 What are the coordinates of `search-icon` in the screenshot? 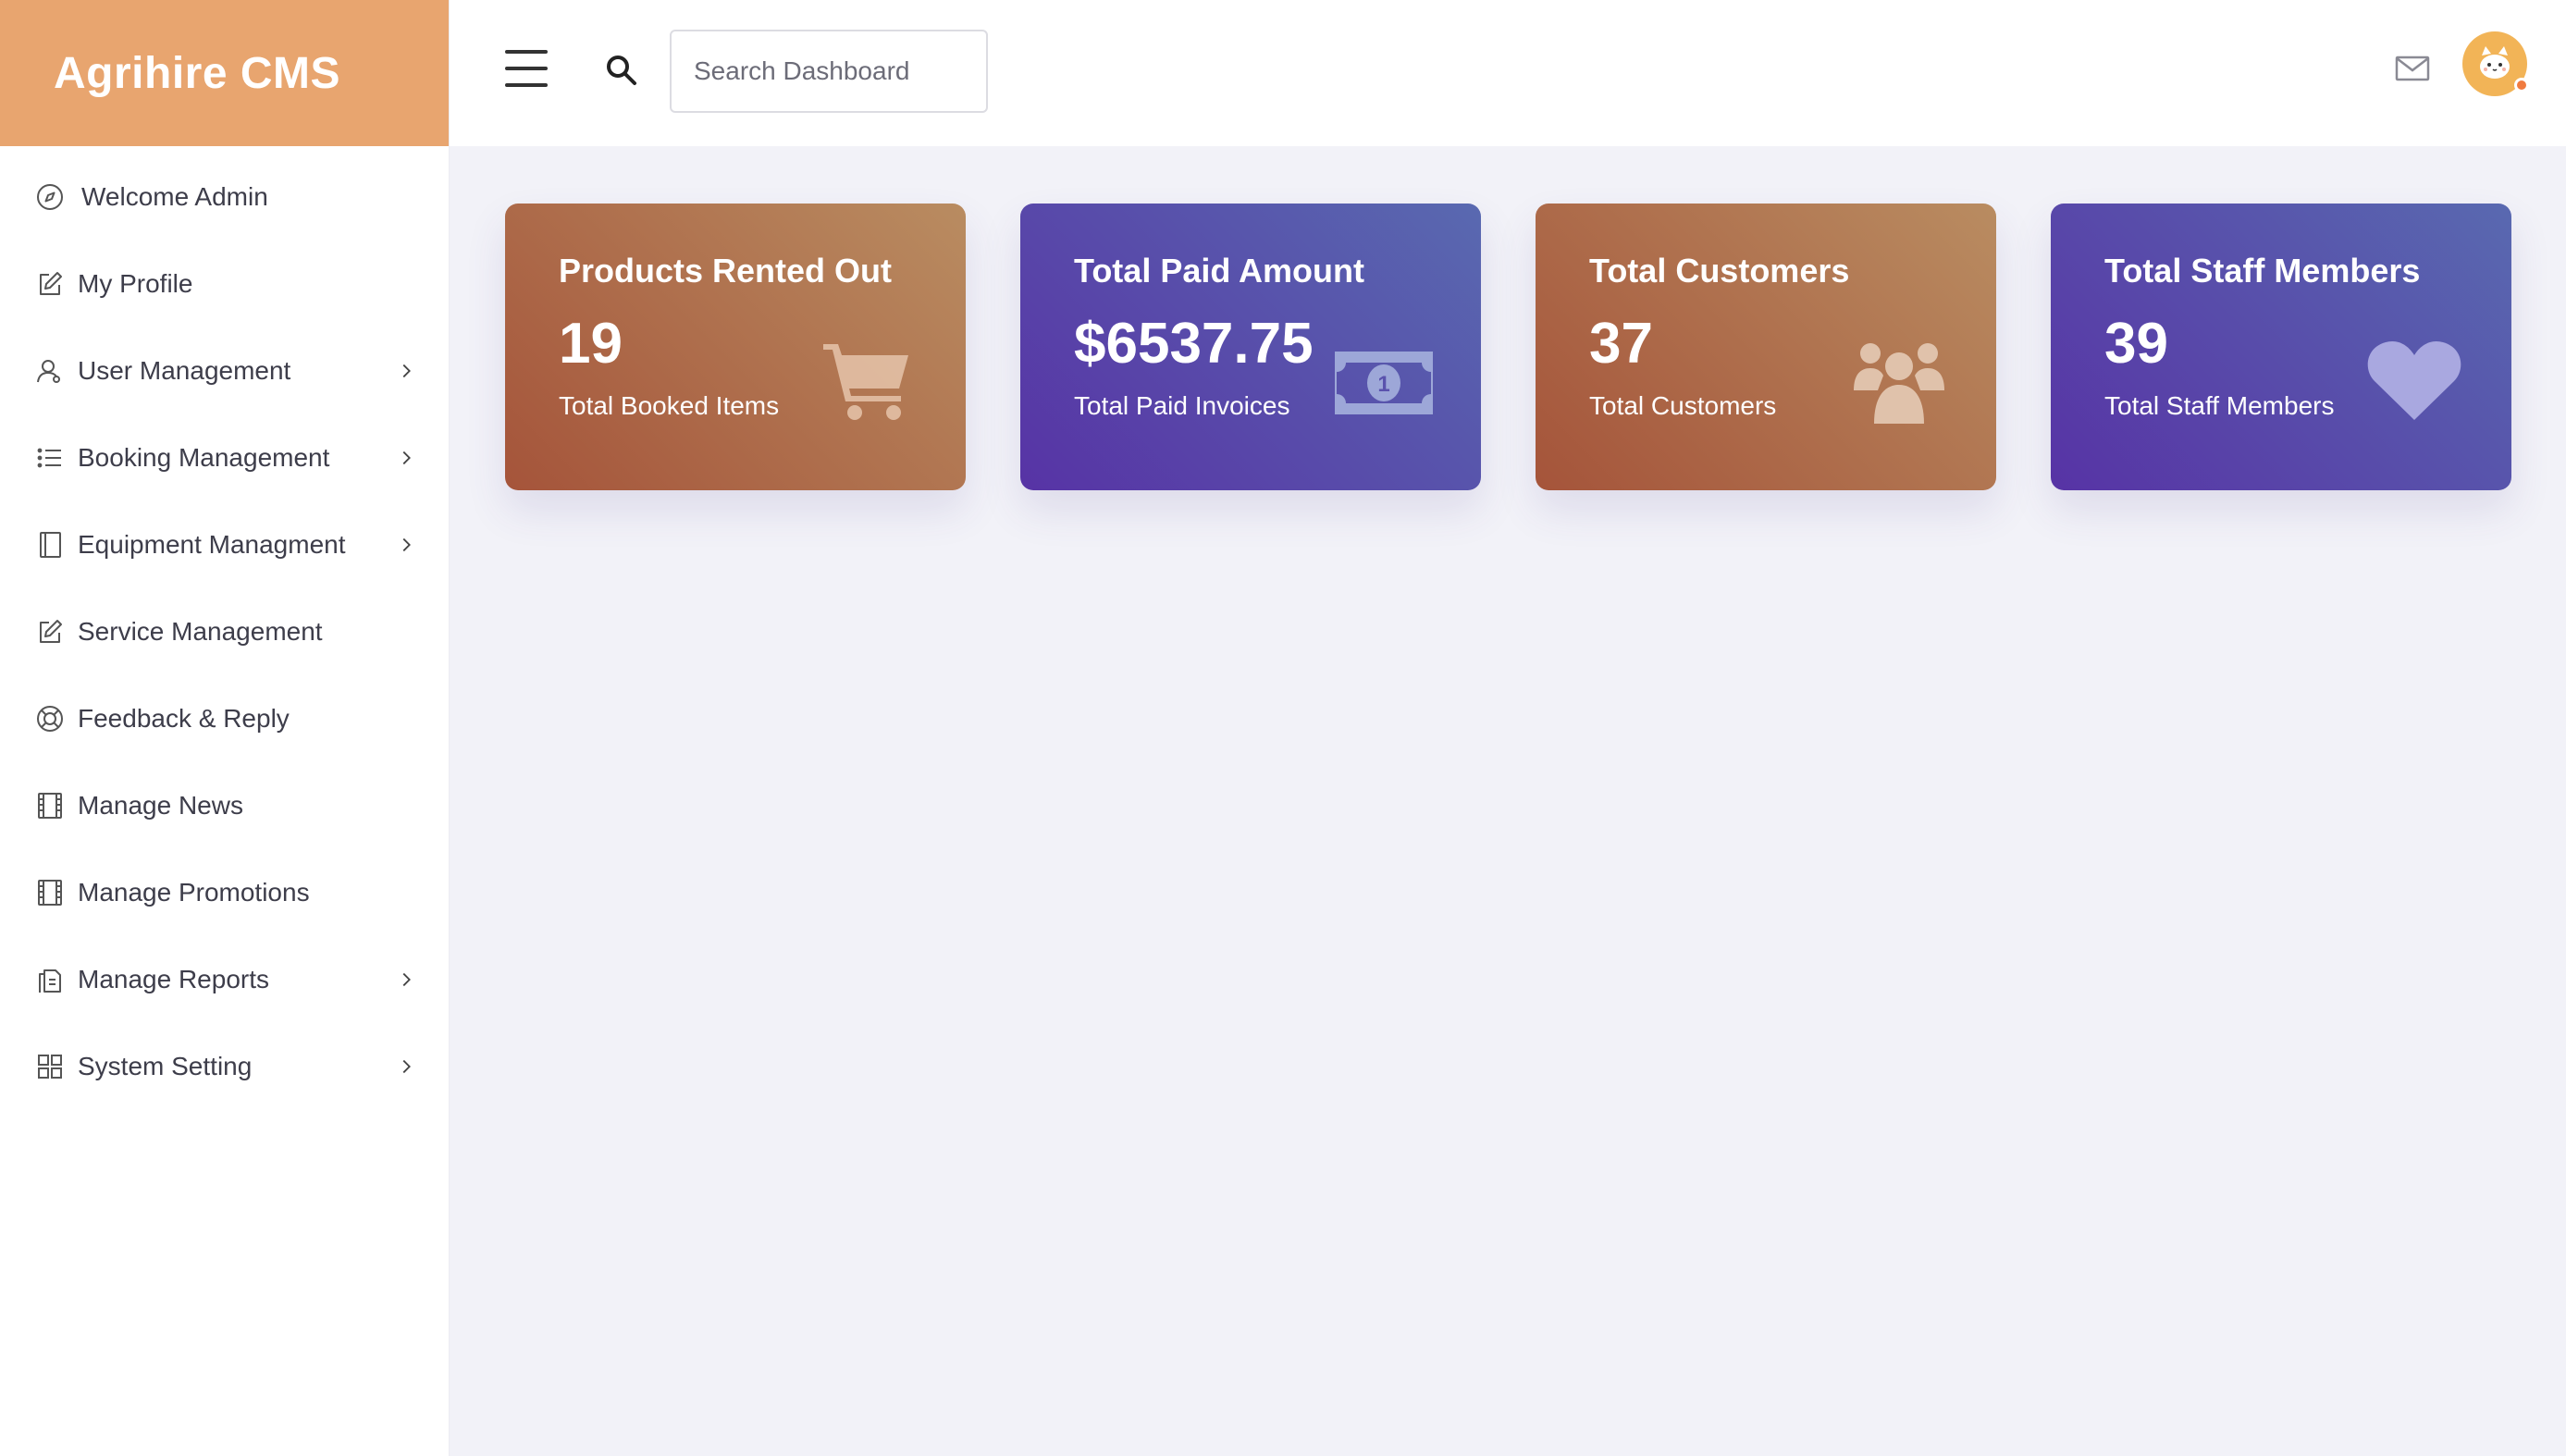 It's located at (621, 70).